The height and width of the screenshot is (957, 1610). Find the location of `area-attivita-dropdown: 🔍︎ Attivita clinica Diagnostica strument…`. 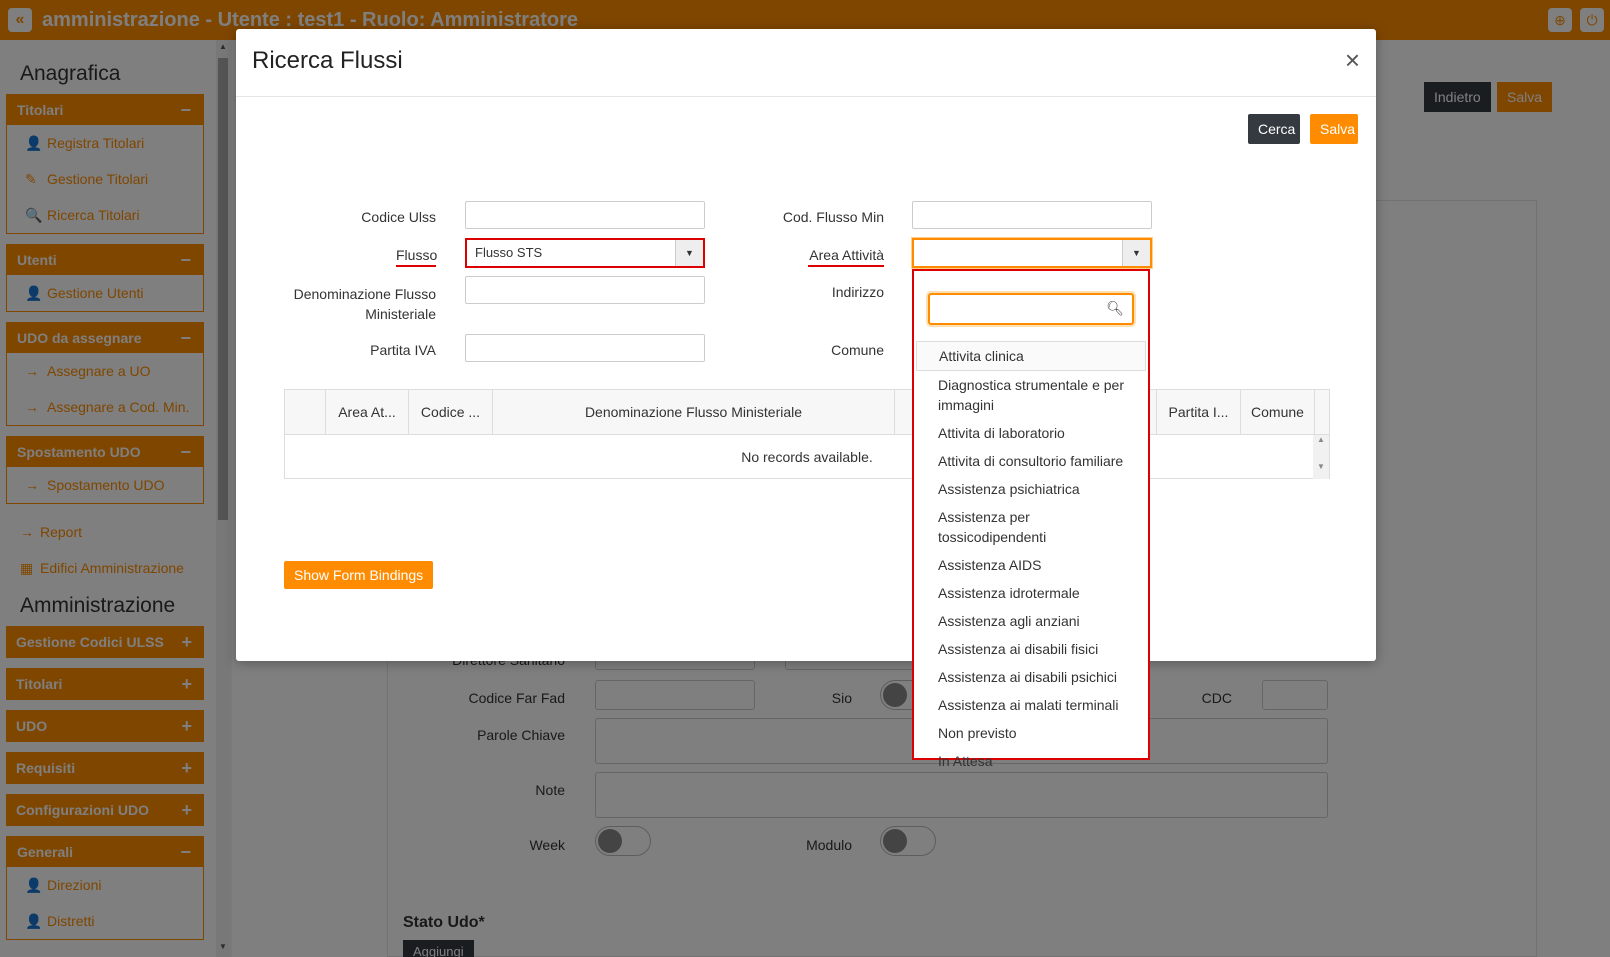

area-attivita-dropdown: 🔍︎ Attivita clinica Diagnostica strument… is located at coordinates (1031, 519).